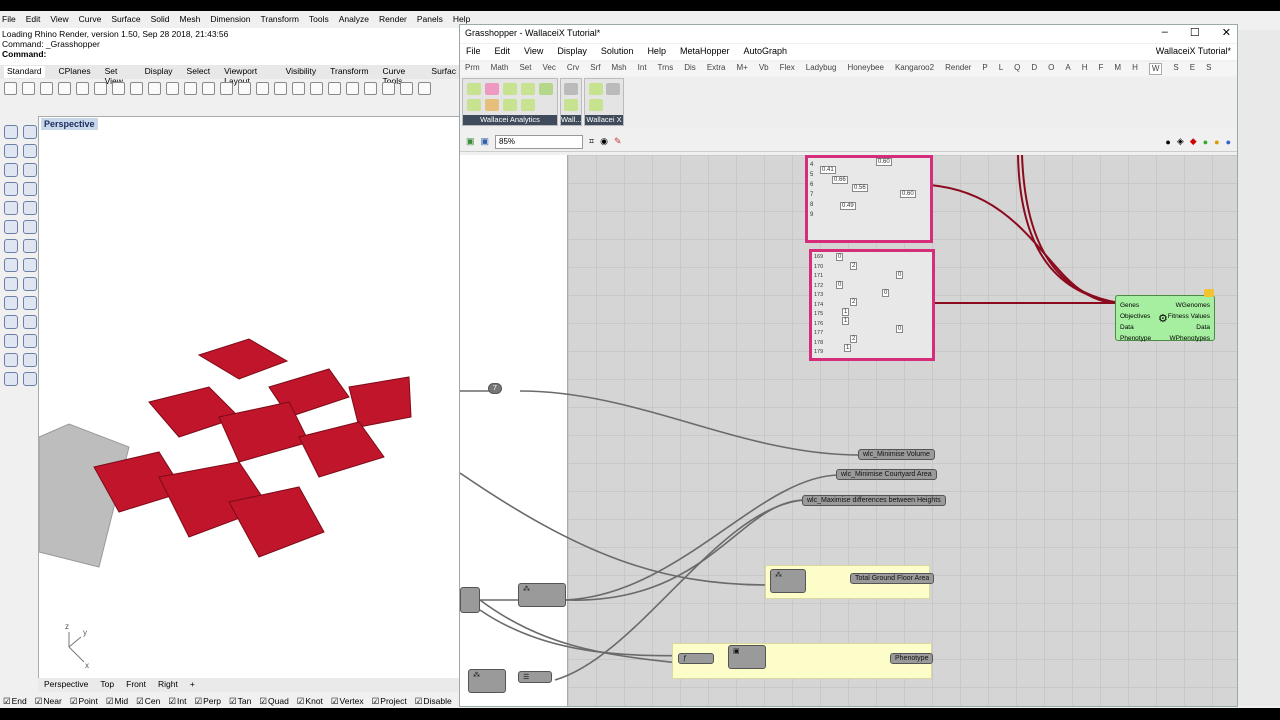 The image size is (1280, 720). What do you see at coordinates (595, 69) in the screenshot?
I see `gh-tab-srf: Srf` at bounding box center [595, 69].